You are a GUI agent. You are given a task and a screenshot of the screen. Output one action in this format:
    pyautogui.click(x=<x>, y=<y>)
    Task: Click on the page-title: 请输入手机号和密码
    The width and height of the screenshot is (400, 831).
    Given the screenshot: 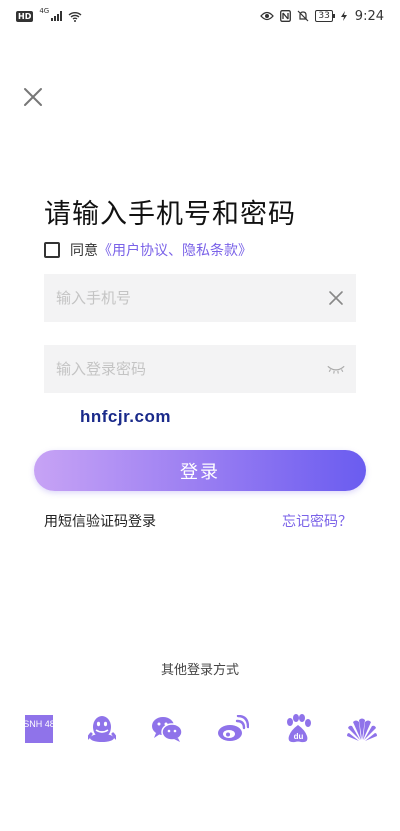 What is the action you would take?
    pyautogui.click(x=170, y=214)
    